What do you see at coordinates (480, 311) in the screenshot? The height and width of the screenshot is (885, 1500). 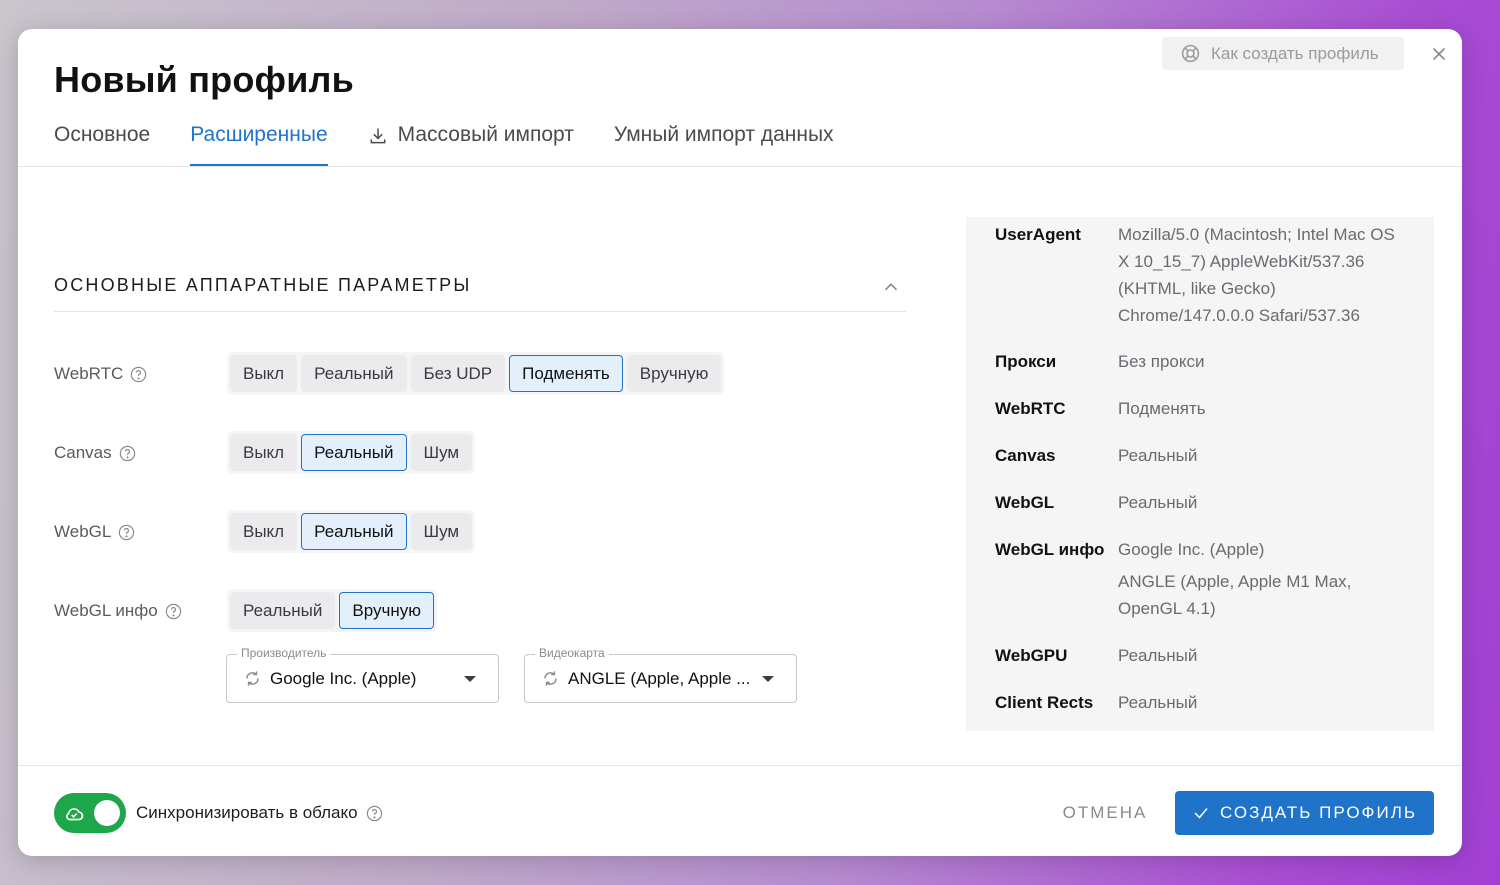 I see `section-divider` at bounding box center [480, 311].